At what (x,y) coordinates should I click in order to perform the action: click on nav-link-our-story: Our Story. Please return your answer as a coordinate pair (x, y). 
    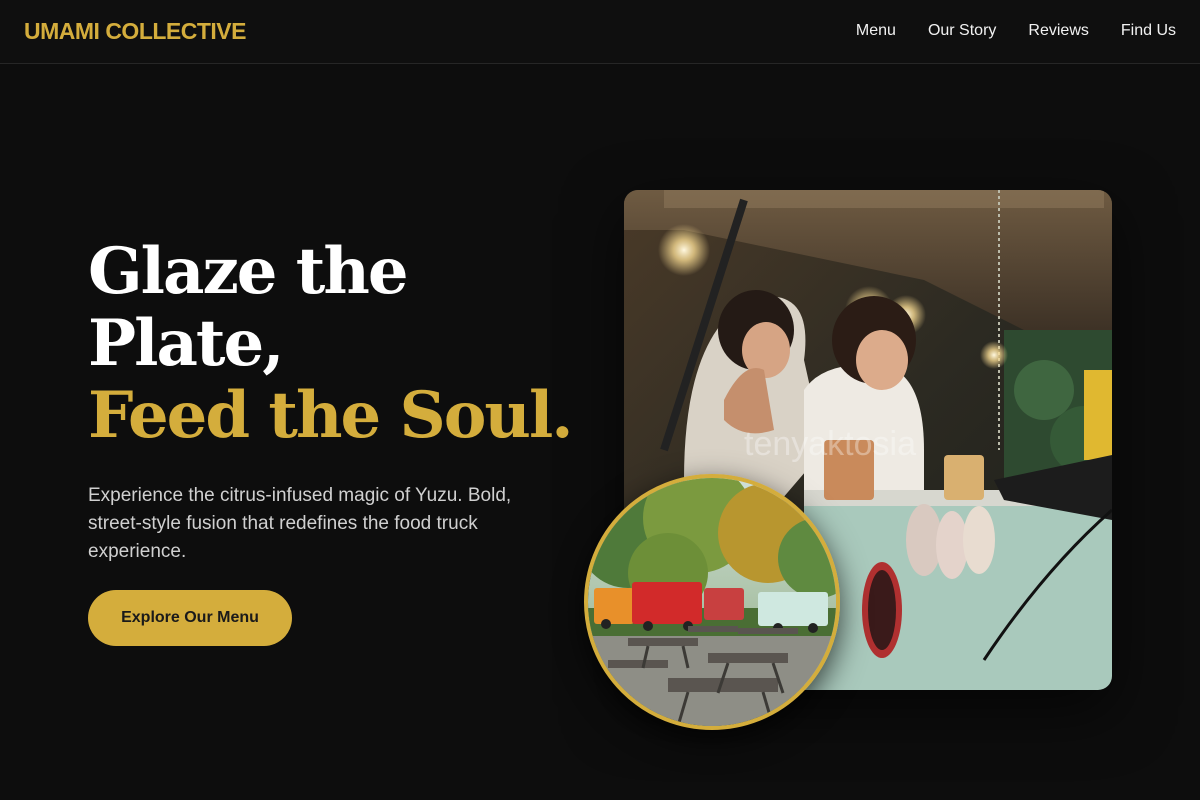
    Looking at the image, I should click on (962, 31).